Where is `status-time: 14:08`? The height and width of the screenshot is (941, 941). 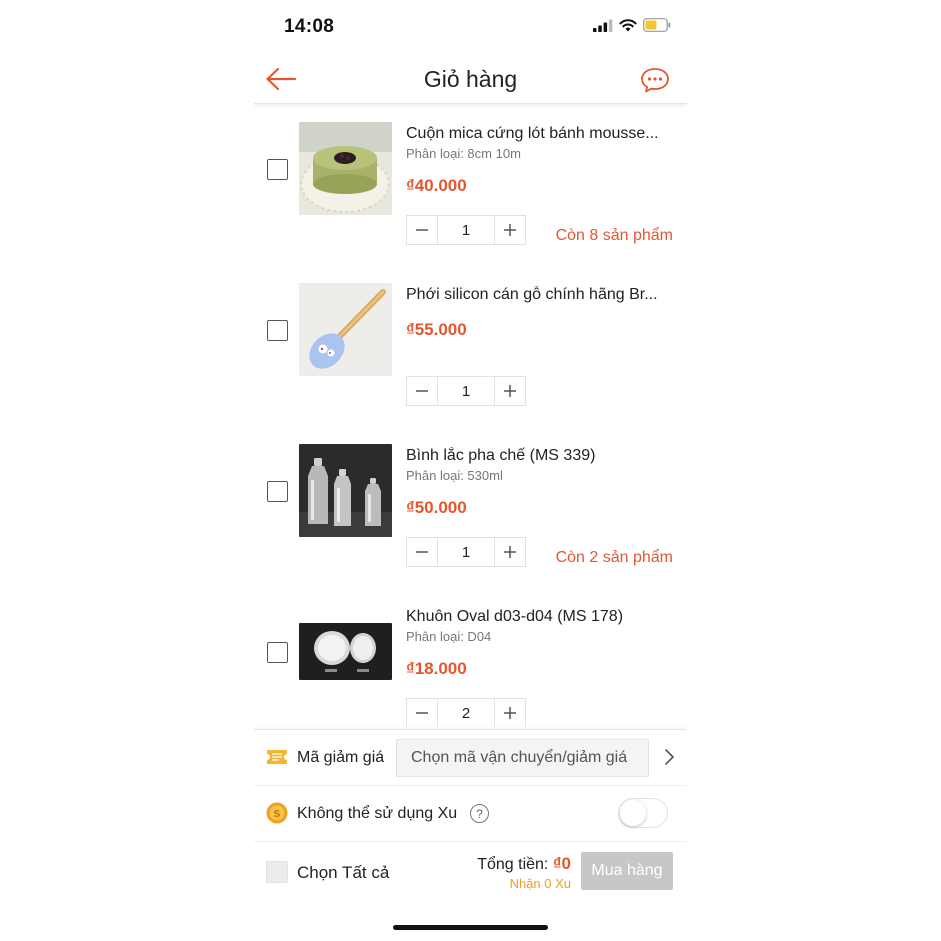
status-time: 14:08 is located at coordinates (309, 26).